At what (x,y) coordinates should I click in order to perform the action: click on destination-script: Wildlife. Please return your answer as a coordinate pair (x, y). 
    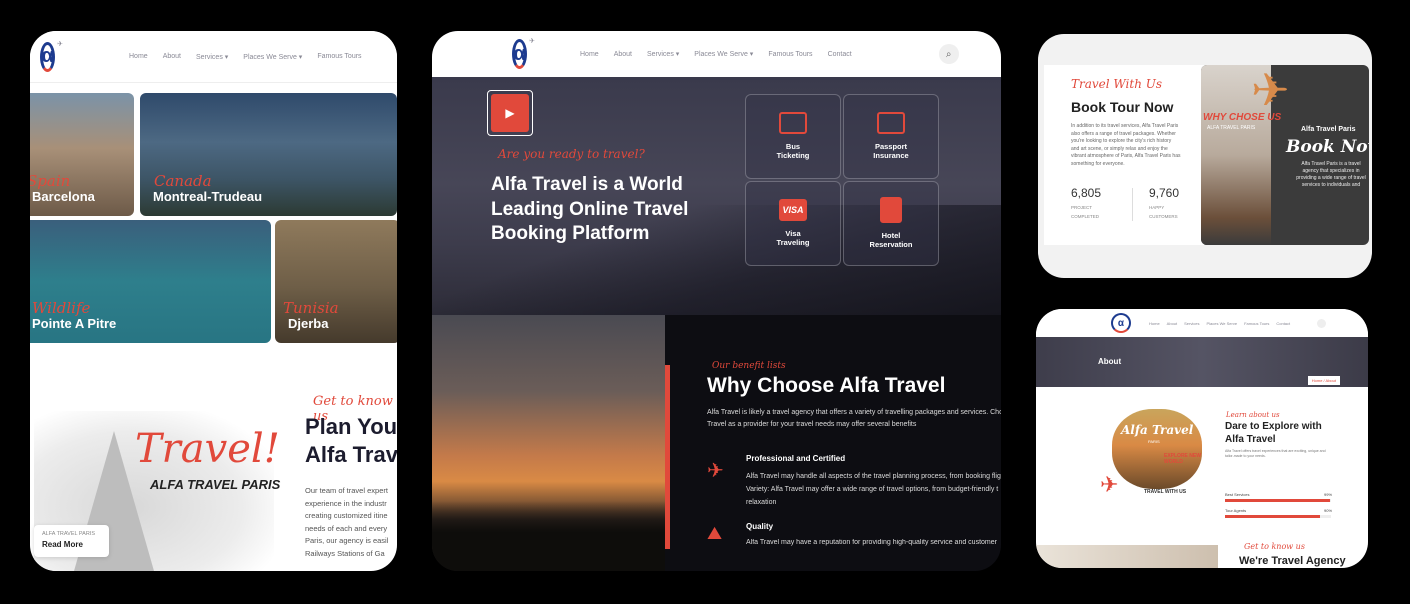
    Looking at the image, I should click on (61, 308).